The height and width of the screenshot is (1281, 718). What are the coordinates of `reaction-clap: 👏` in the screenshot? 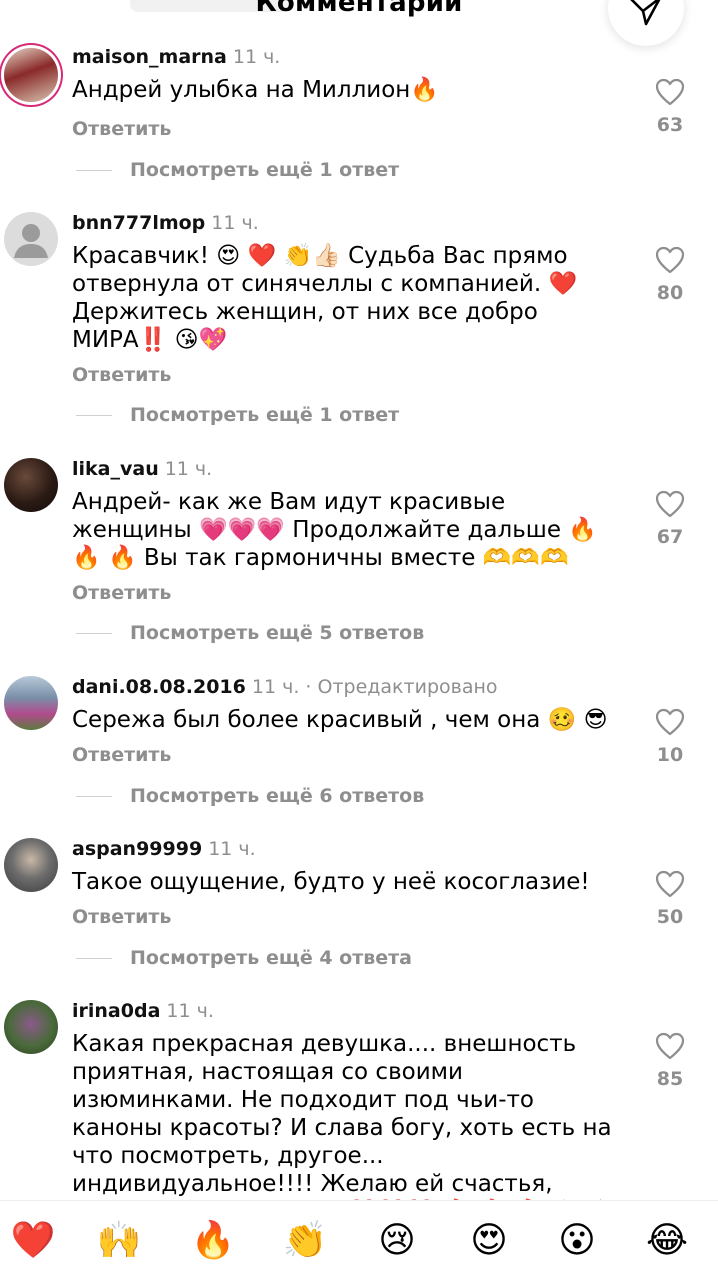 It's located at (305, 1241).